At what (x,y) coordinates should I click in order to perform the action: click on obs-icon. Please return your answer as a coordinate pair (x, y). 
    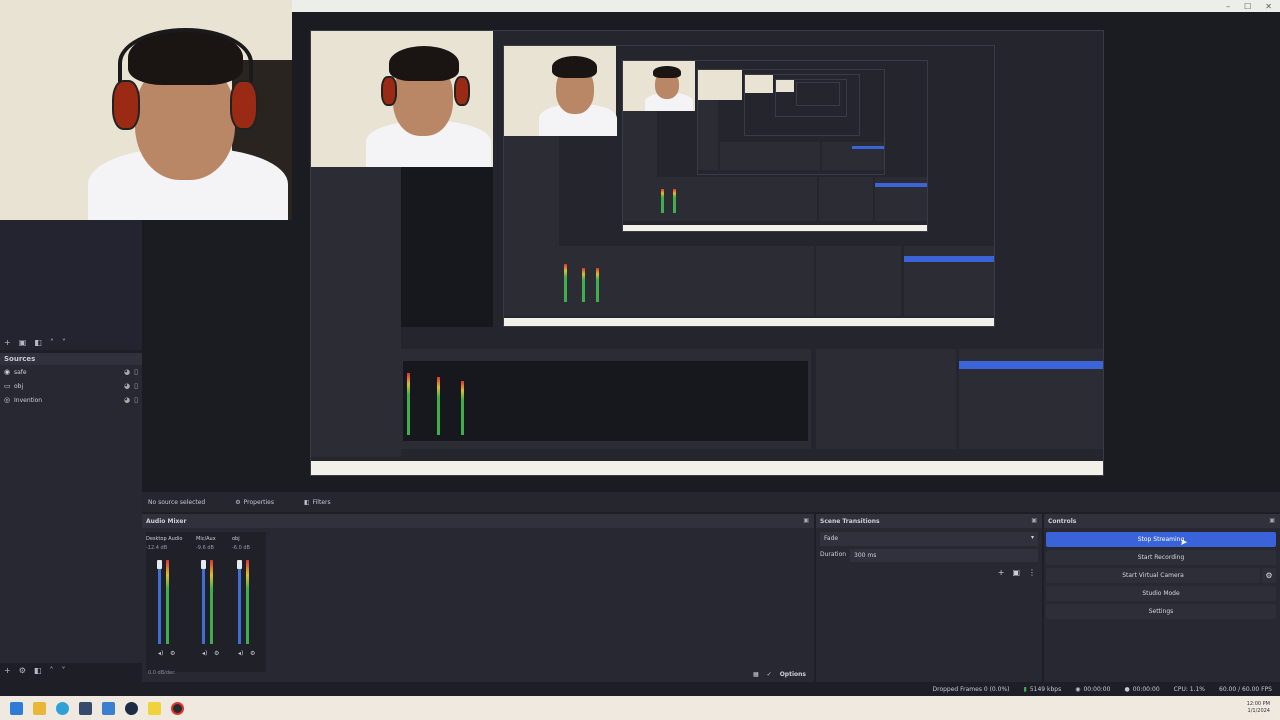
    Looking at the image, I should click on (177, 708).